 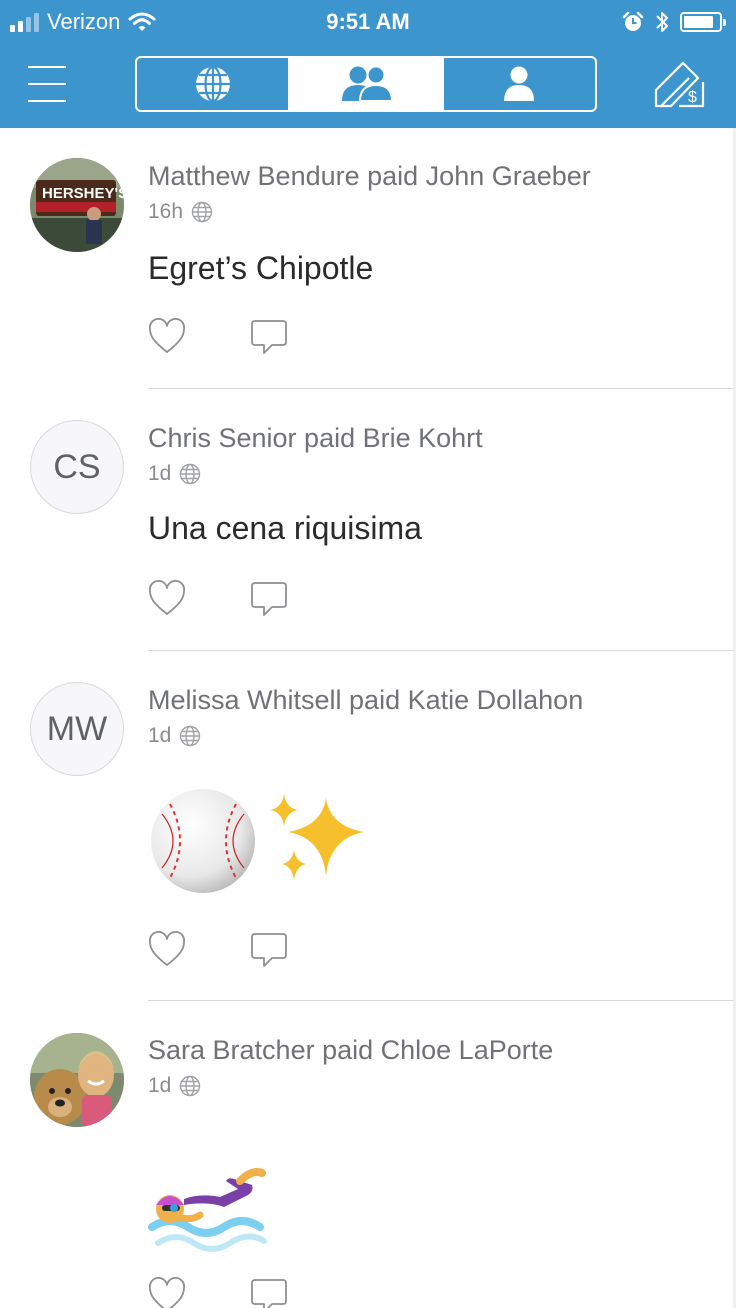 What do you see at coordinates (47, 84) in the screenshot?
I see `hamburger-menu-icon` at bounding box center [47, 84].